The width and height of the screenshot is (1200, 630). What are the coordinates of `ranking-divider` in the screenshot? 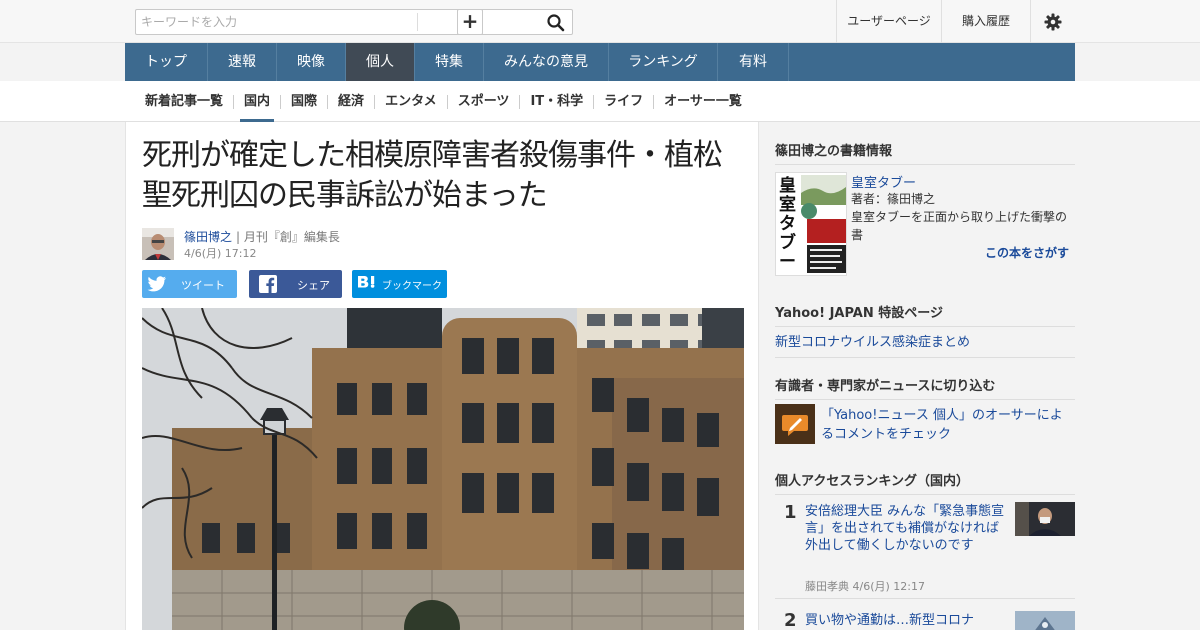 It's located at (925, 598).